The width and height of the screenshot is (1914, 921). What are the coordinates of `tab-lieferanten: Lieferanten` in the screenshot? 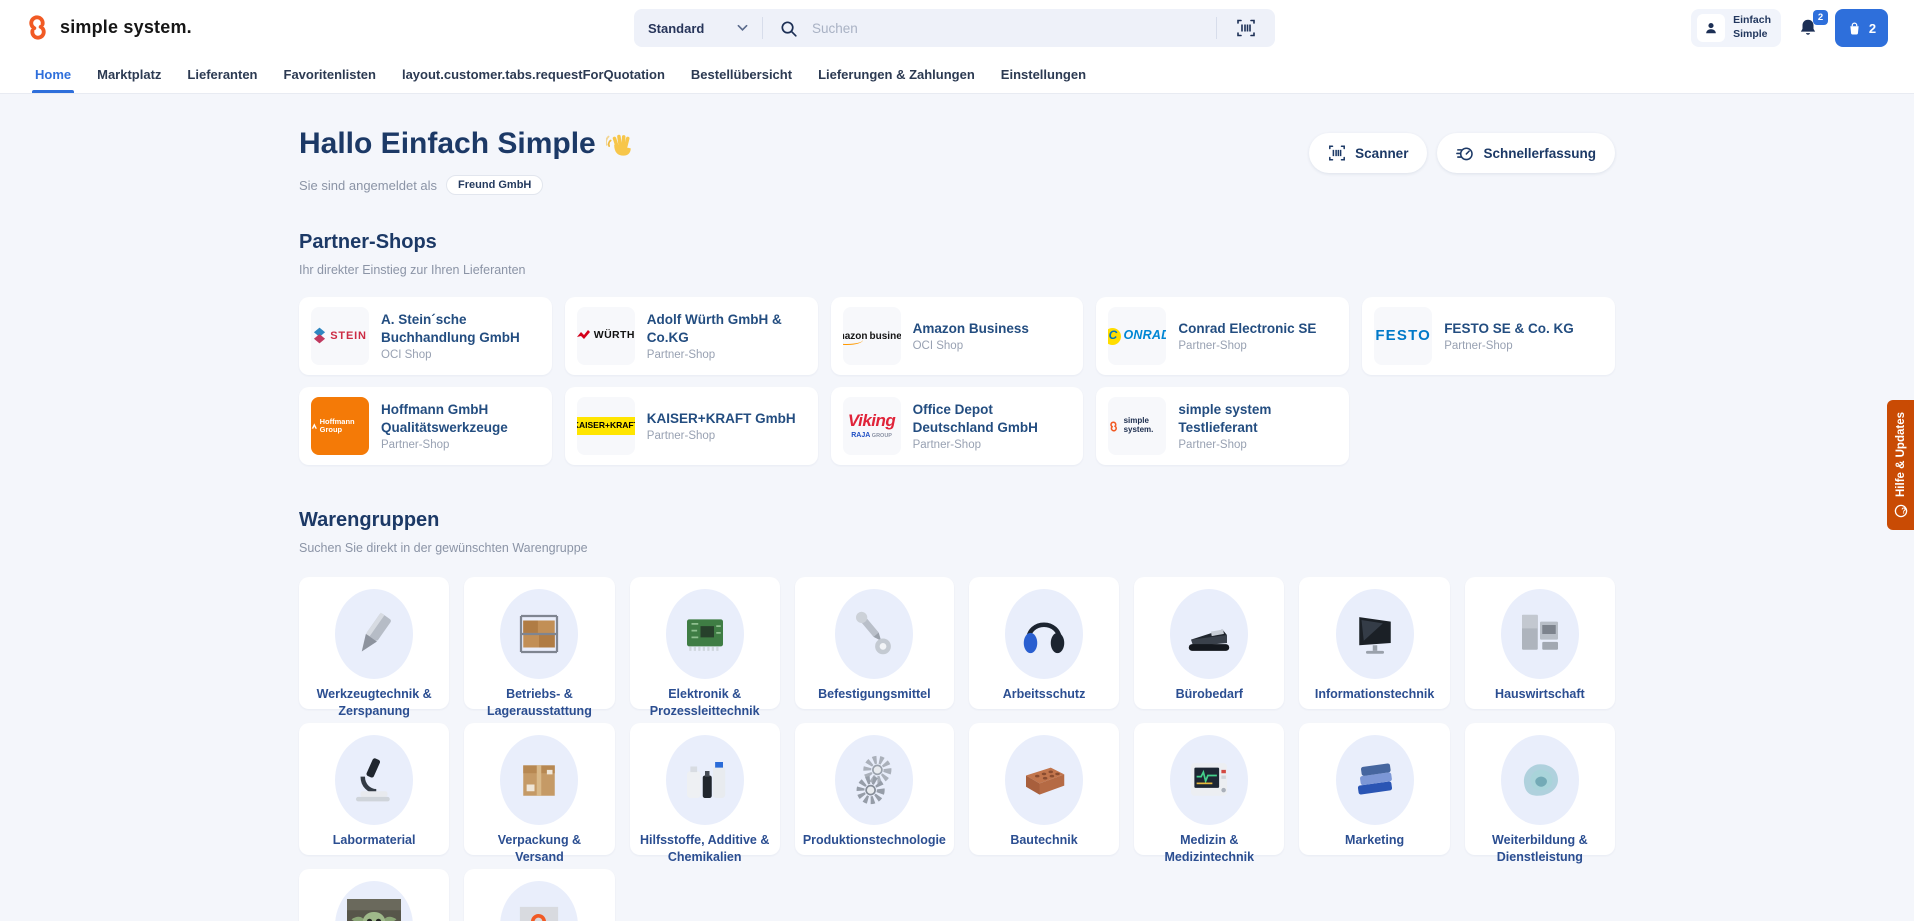 It's located at (222, 74).